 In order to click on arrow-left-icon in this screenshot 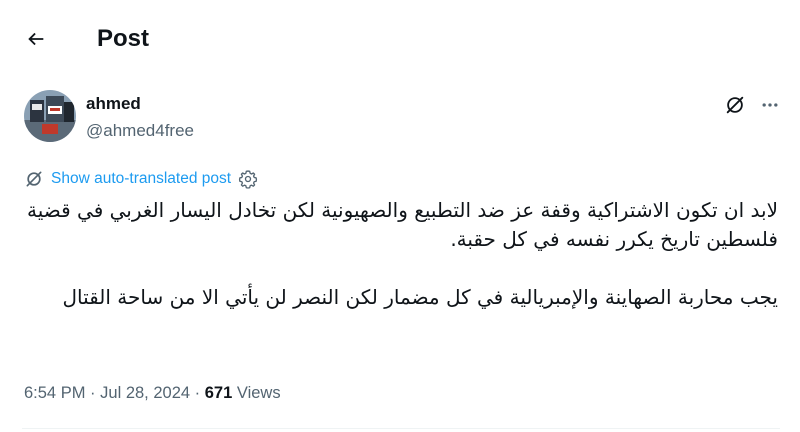, I will do `click(36, 39)`.